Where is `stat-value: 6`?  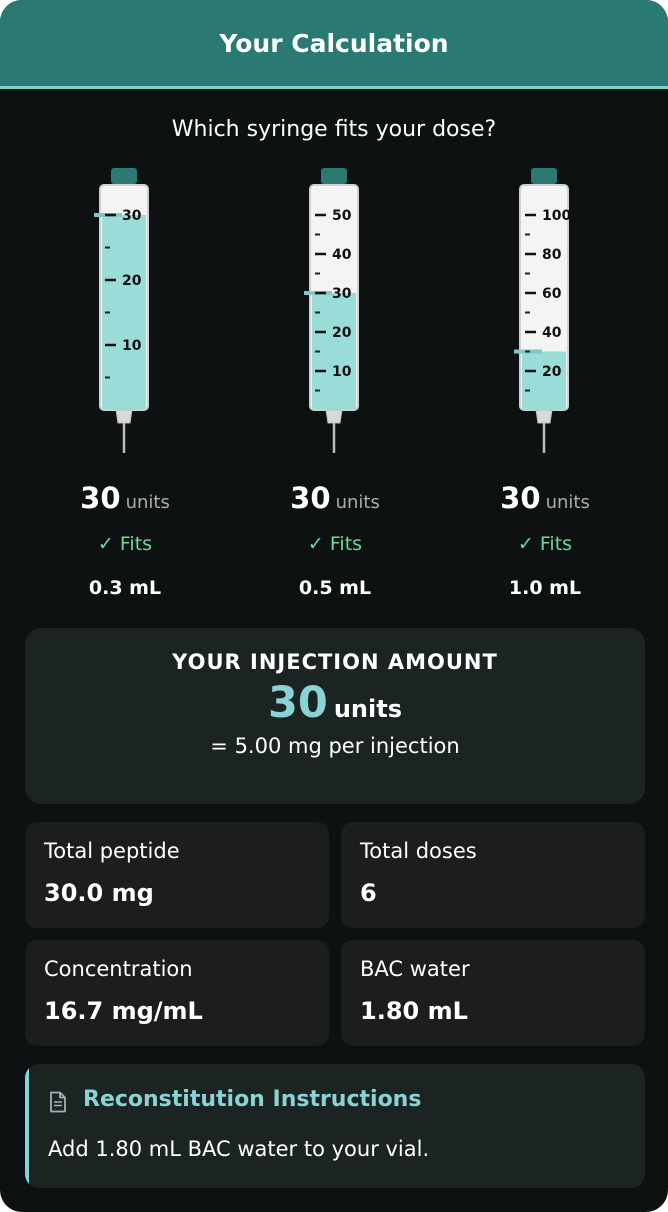 stat-value: 6 is located at coordinates (368, 893).